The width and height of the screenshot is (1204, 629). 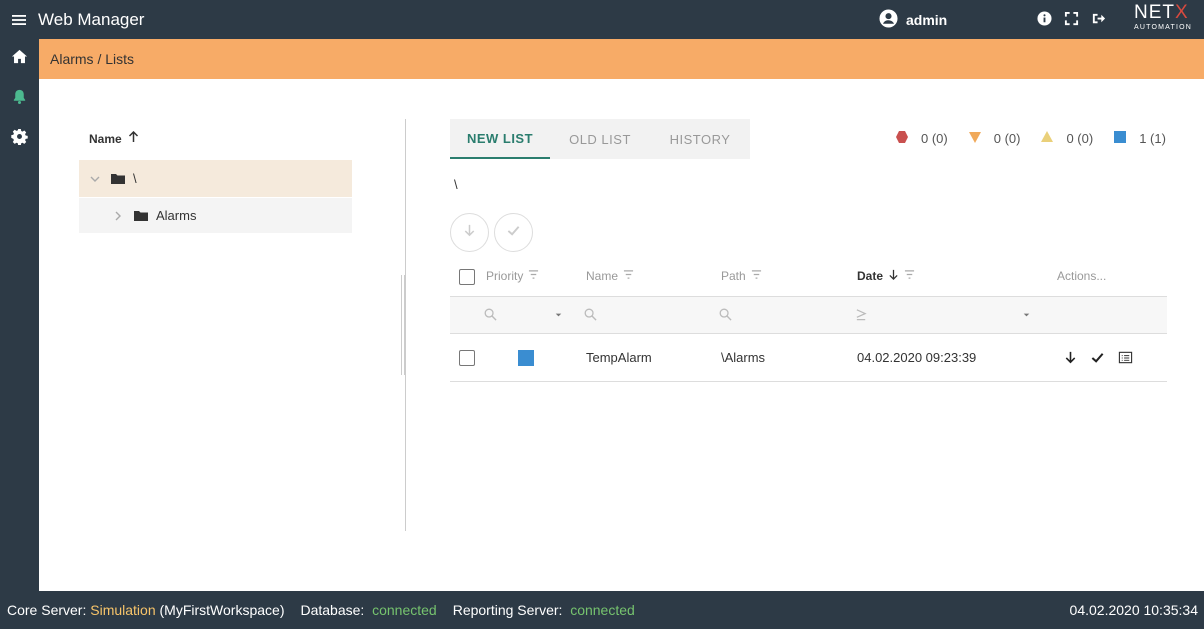 I want to click on filter-row, so click(x=808, y=315).